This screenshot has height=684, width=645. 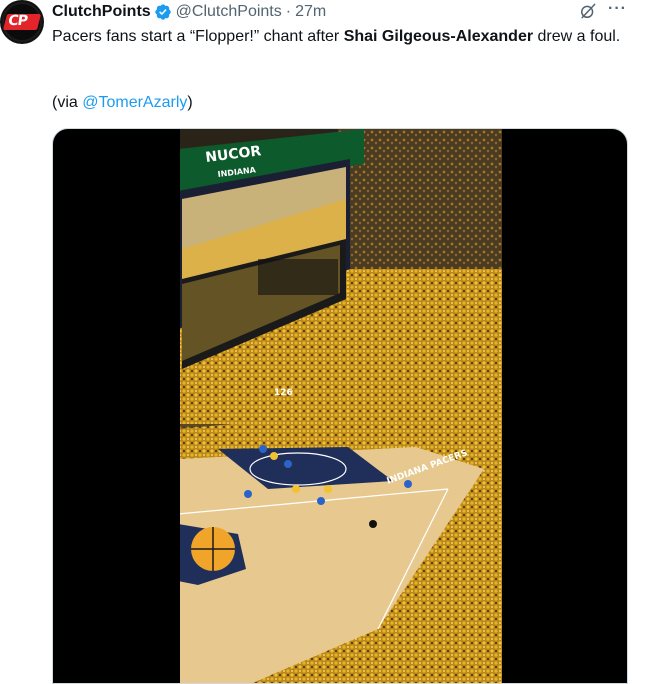 I want to click on verified-badge-icon, so click(x=162, y=12).